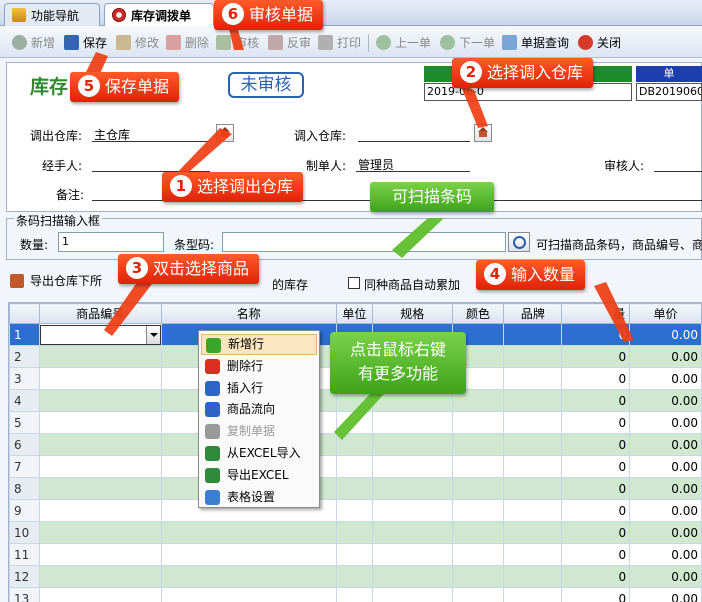 The height and width of the screenshot is (602, 702). What do you see at coordinates (89, 86) in the screenshot?
I see `callout-5-number: 5` at bounding box center [89, 86].